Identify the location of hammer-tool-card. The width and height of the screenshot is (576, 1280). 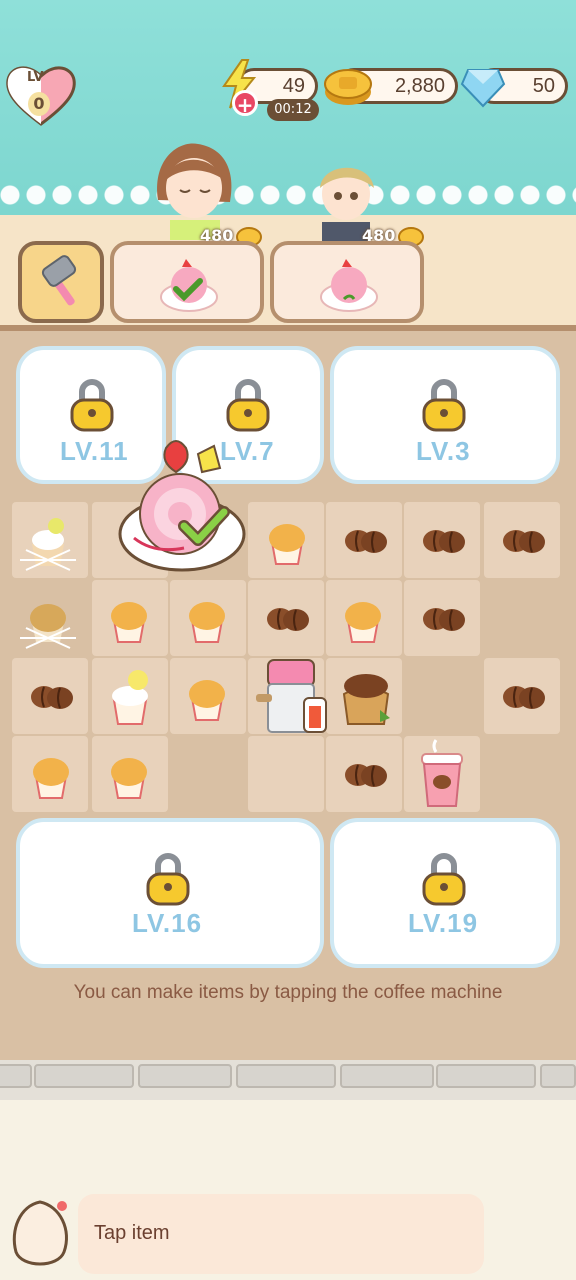
(61, 282).